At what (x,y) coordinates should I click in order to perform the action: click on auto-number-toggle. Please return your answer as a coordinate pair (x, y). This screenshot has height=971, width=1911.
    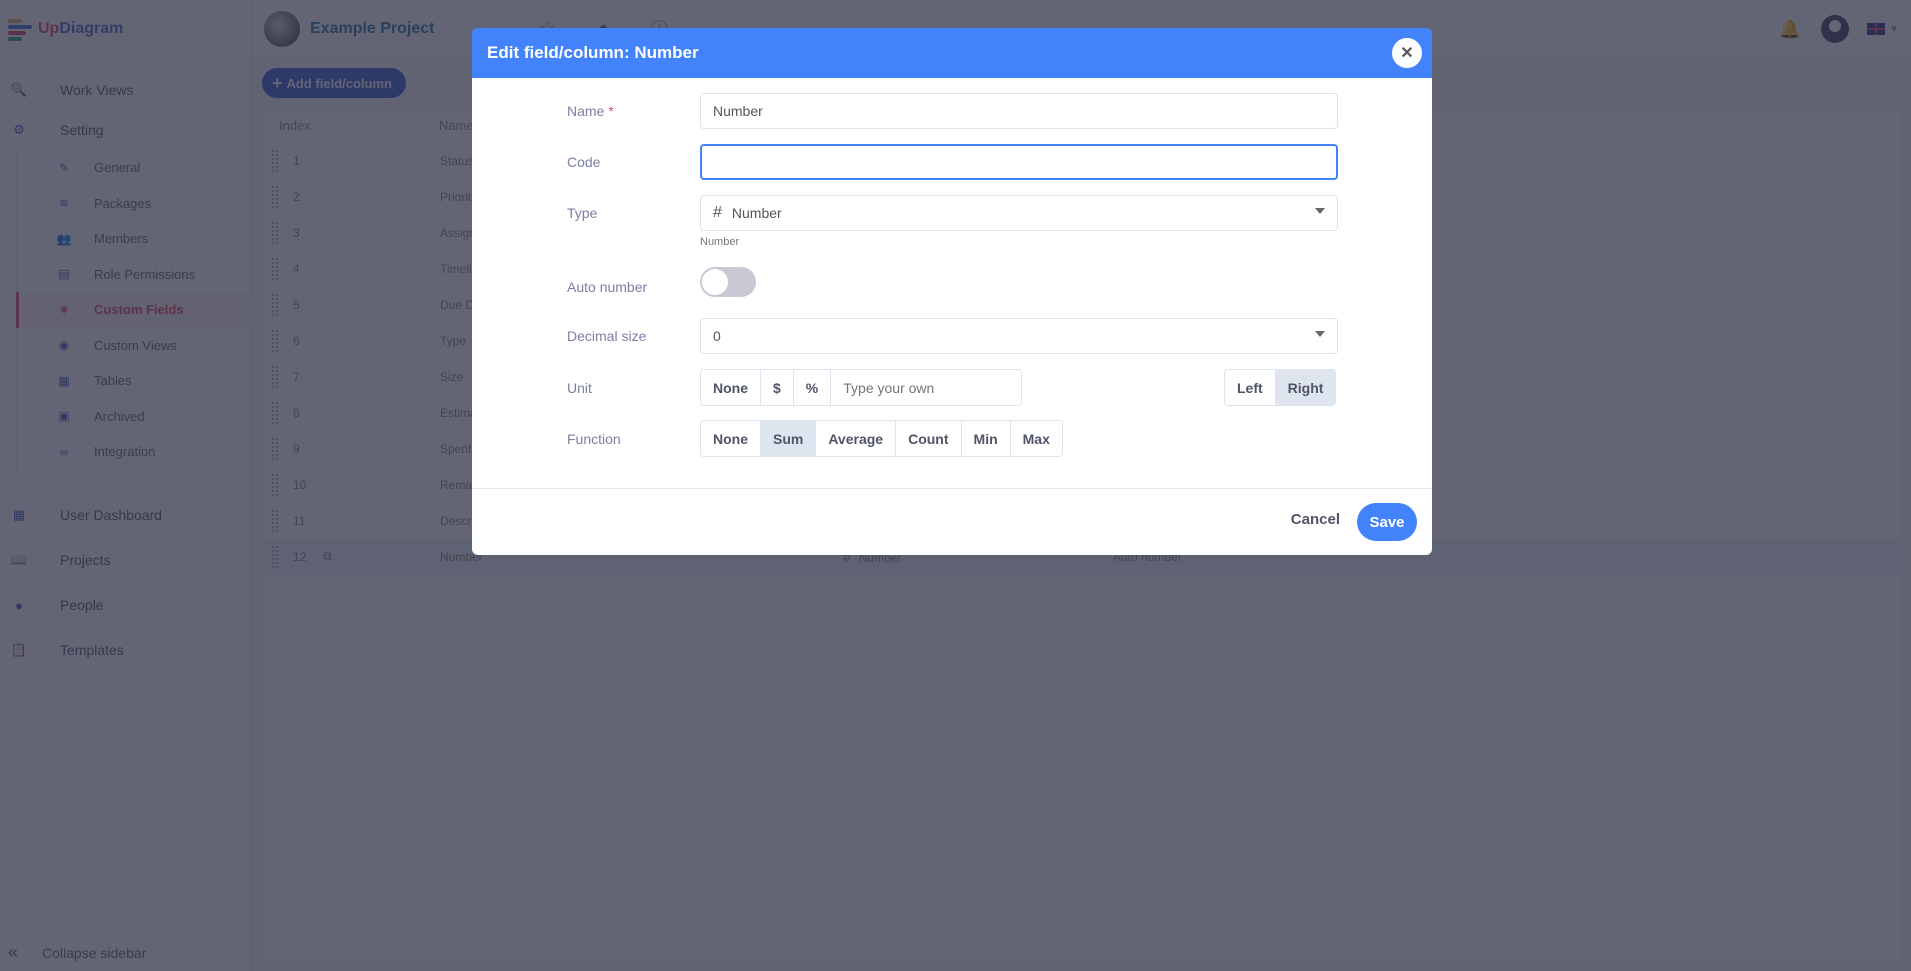
    Looking at the image, I should click on (728, 282).